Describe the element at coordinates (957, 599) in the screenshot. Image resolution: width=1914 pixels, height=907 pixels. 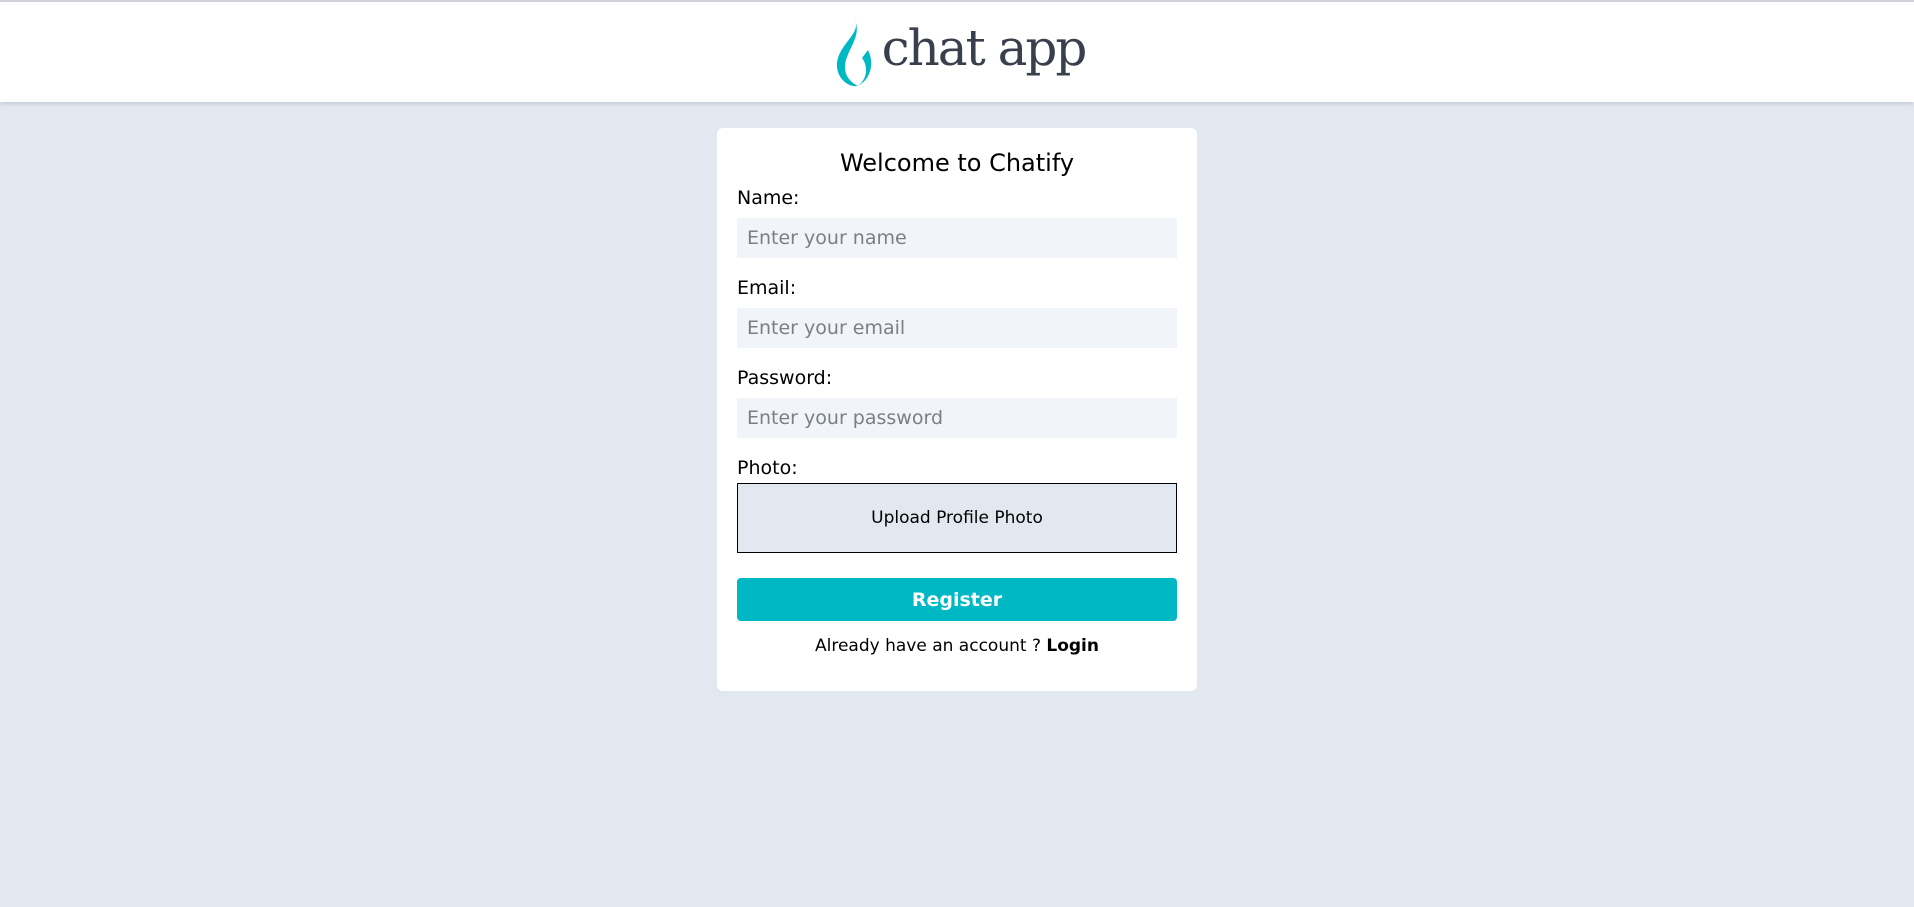
I see `register-button: Register` at that location.